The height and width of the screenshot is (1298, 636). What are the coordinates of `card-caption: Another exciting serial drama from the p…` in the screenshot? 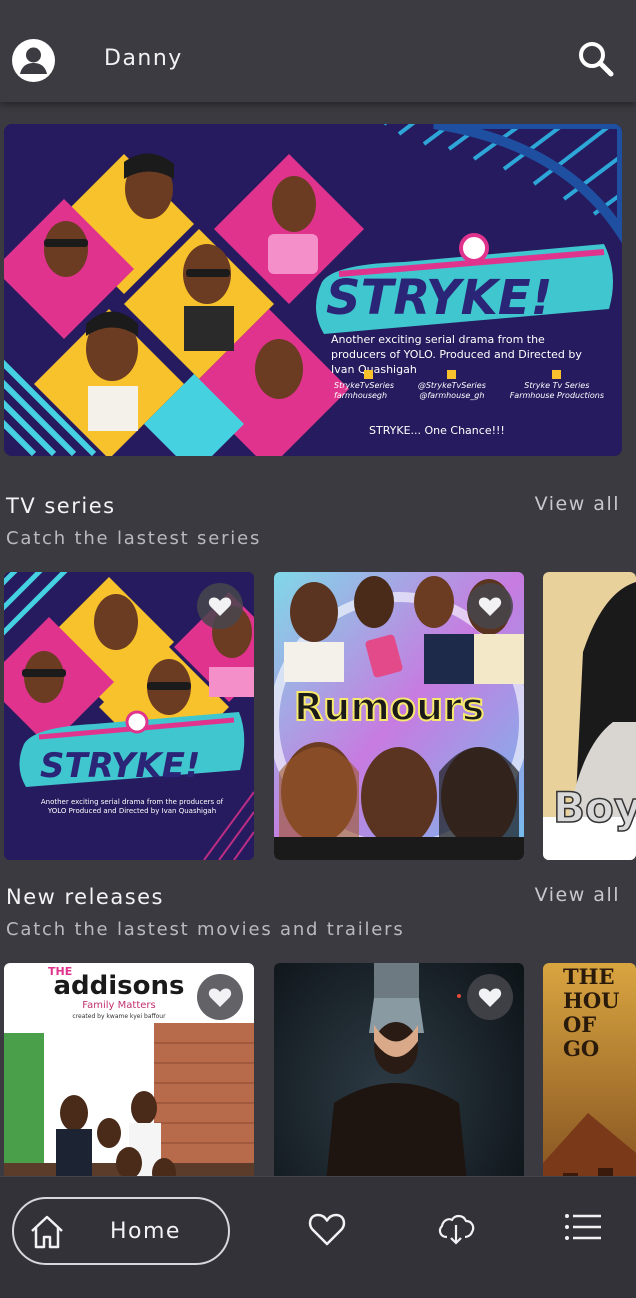 It's located at (132, 806).